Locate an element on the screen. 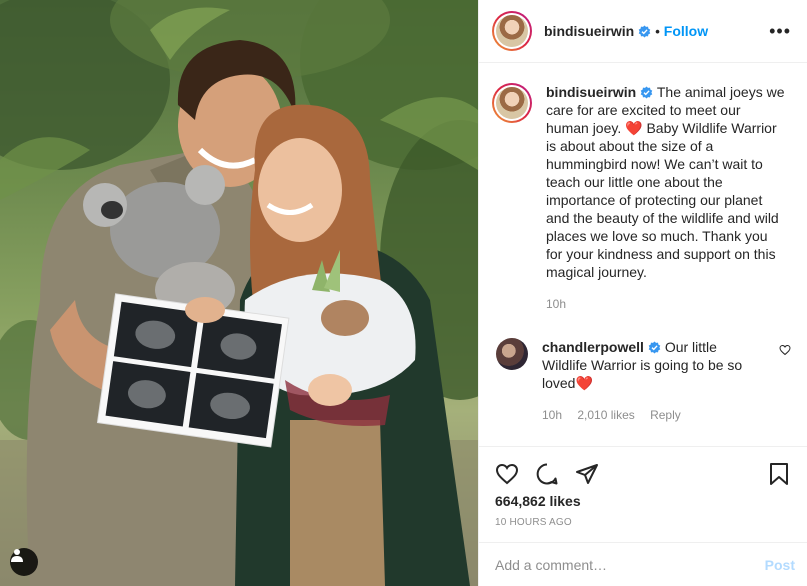 Image resolution: width=807 pixels, height=586 pixels. comment-age: 10h is located at coordinates (552, 415).